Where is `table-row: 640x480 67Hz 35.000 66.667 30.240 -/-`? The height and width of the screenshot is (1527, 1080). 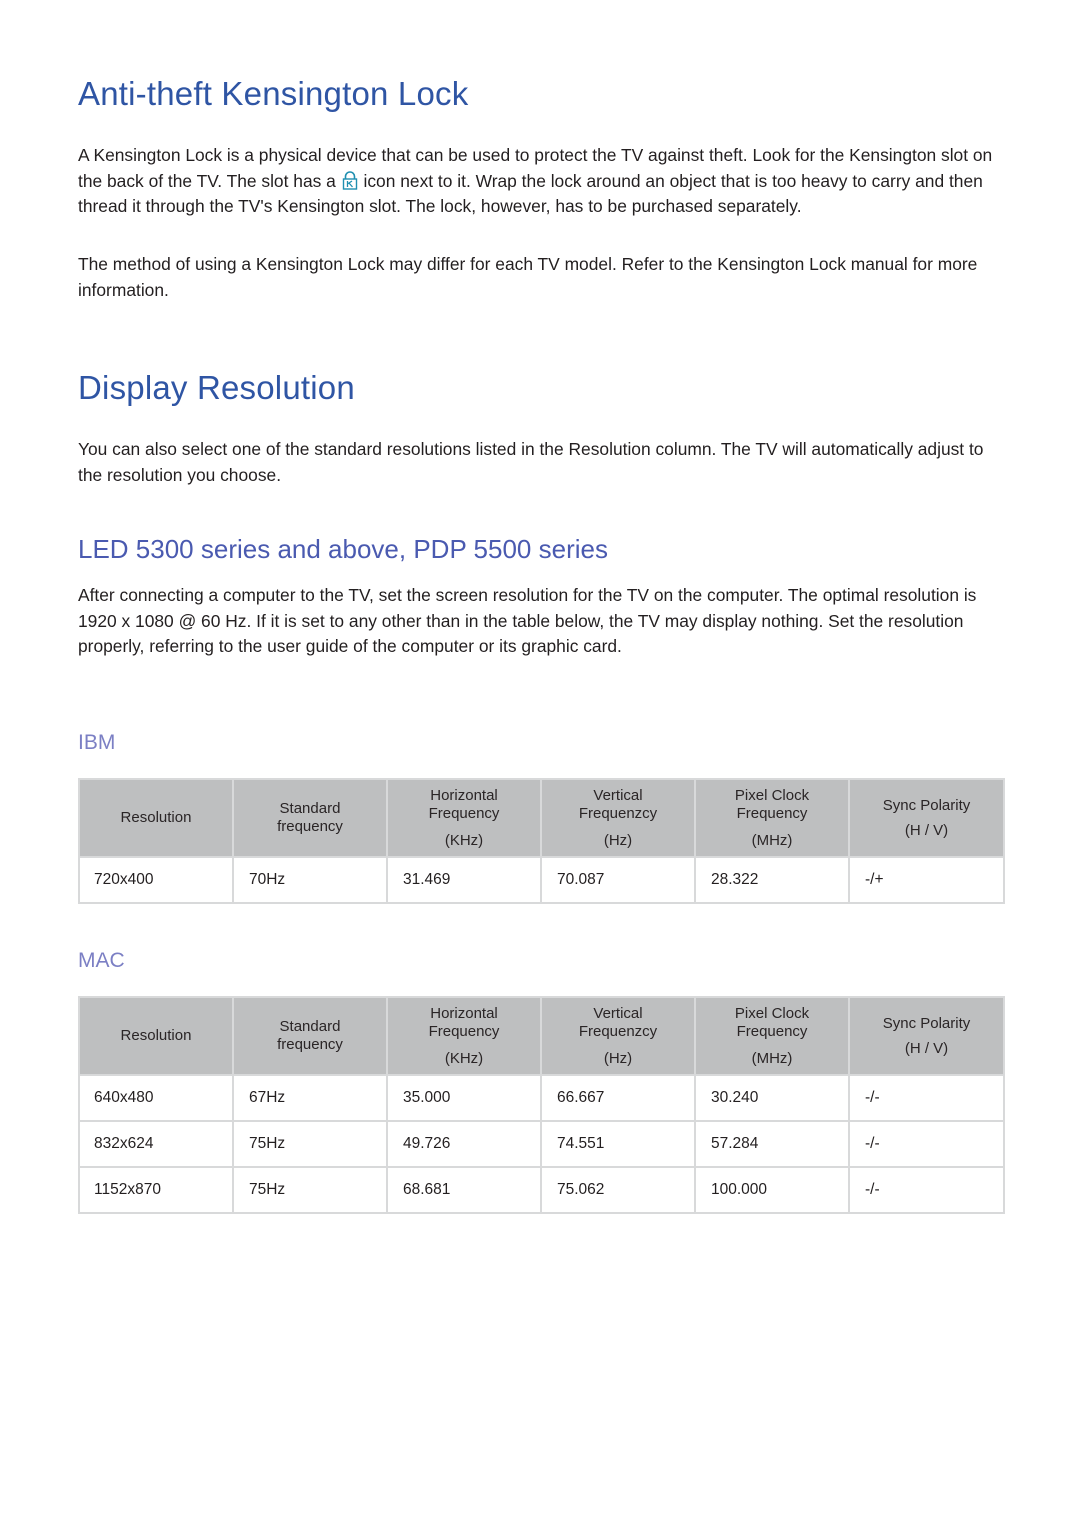 table-row: 640x480 67Hz 35.000 66.667 30.240 -/- is located at coordinates (541, 1098).